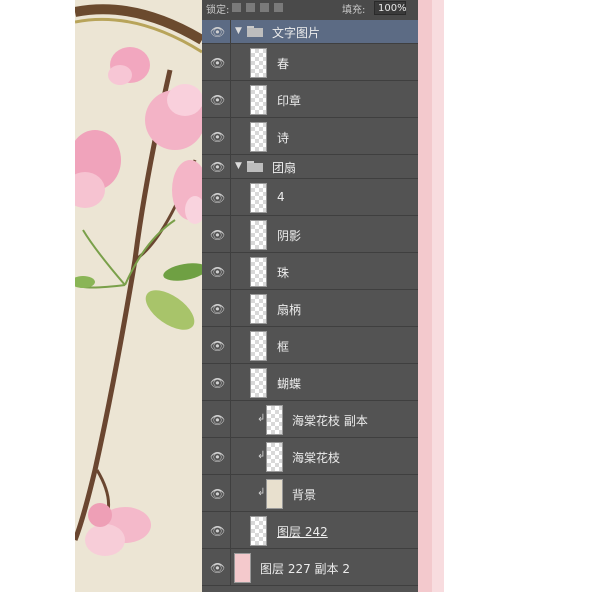  What do you see at coordinates (236, 7) in the screenshot?
I see `lock-transparent-icon` at bounding box center [236, 7].